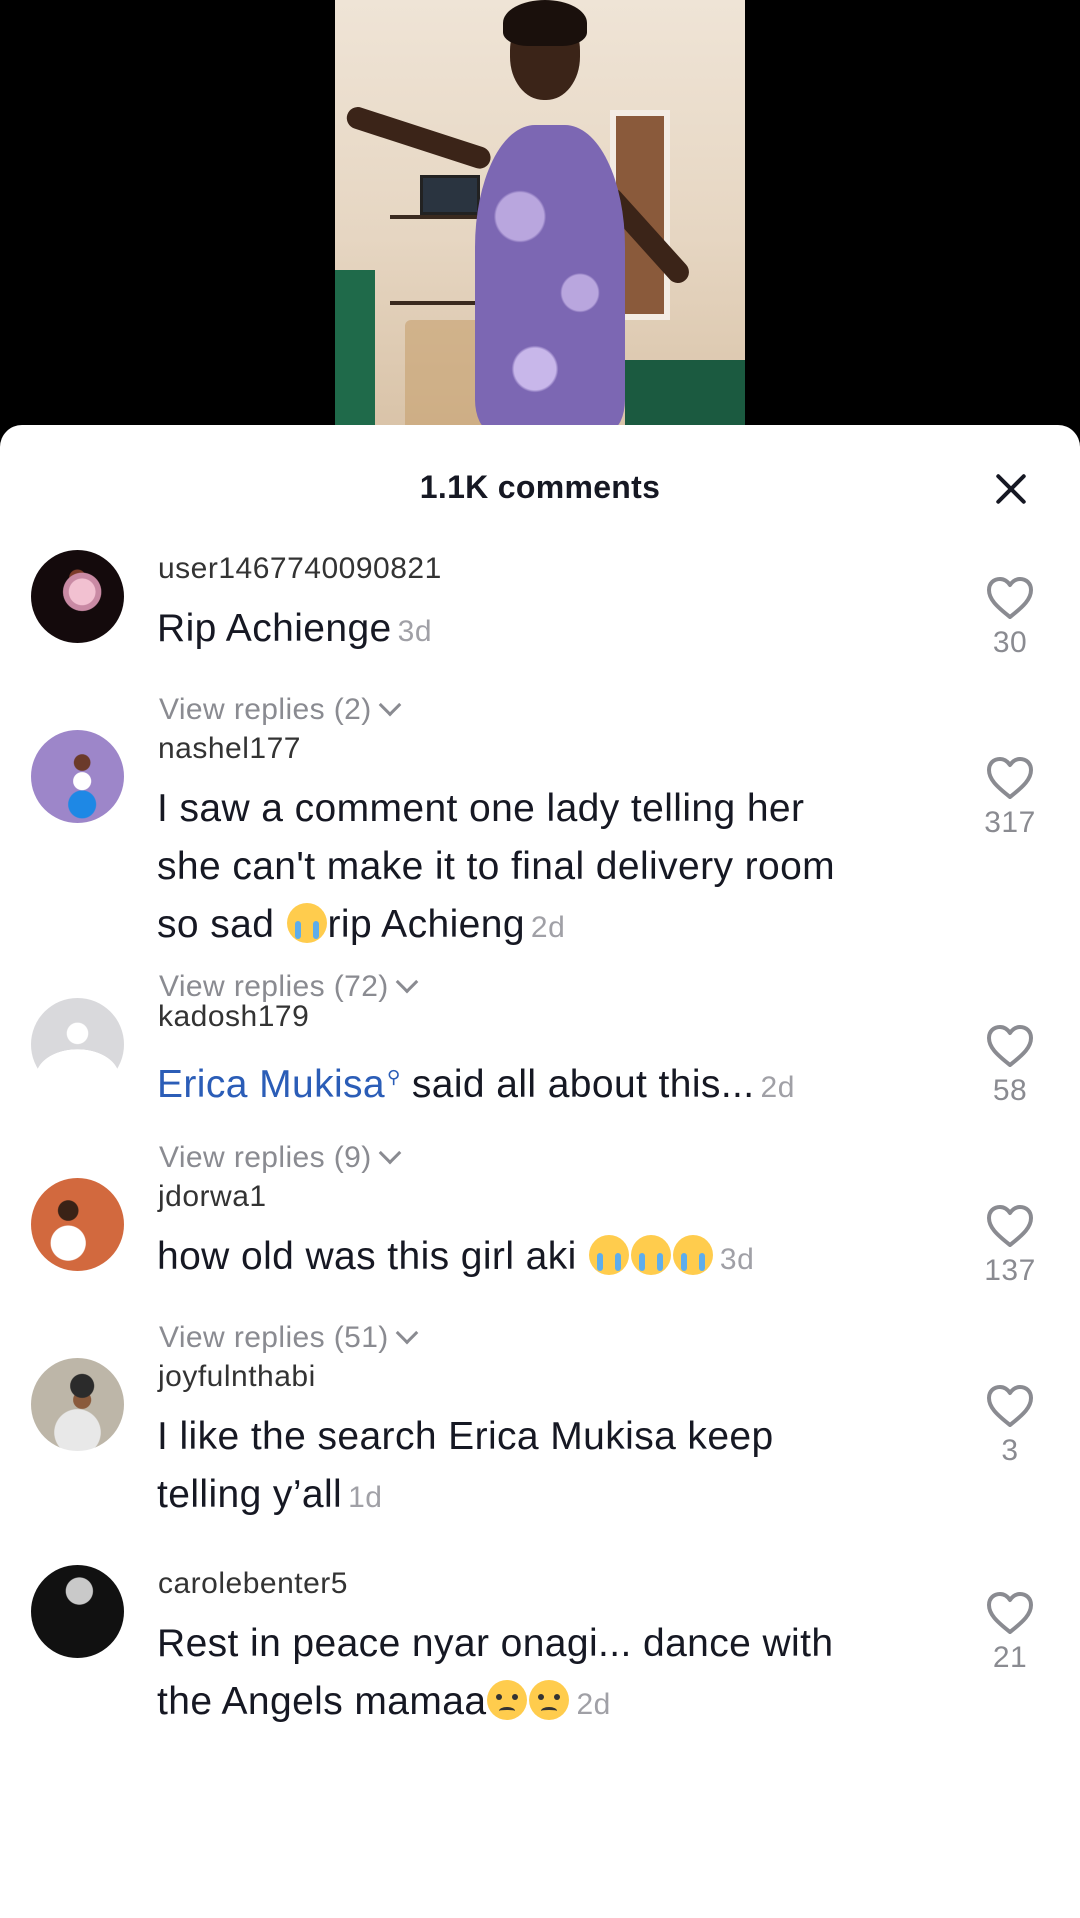 The width and height of the screenshot is (1080, 1918). Describe the element at coordinates (274, 1337) in the screenshot. I see `view-replies-label: View replies (51)` at that location.